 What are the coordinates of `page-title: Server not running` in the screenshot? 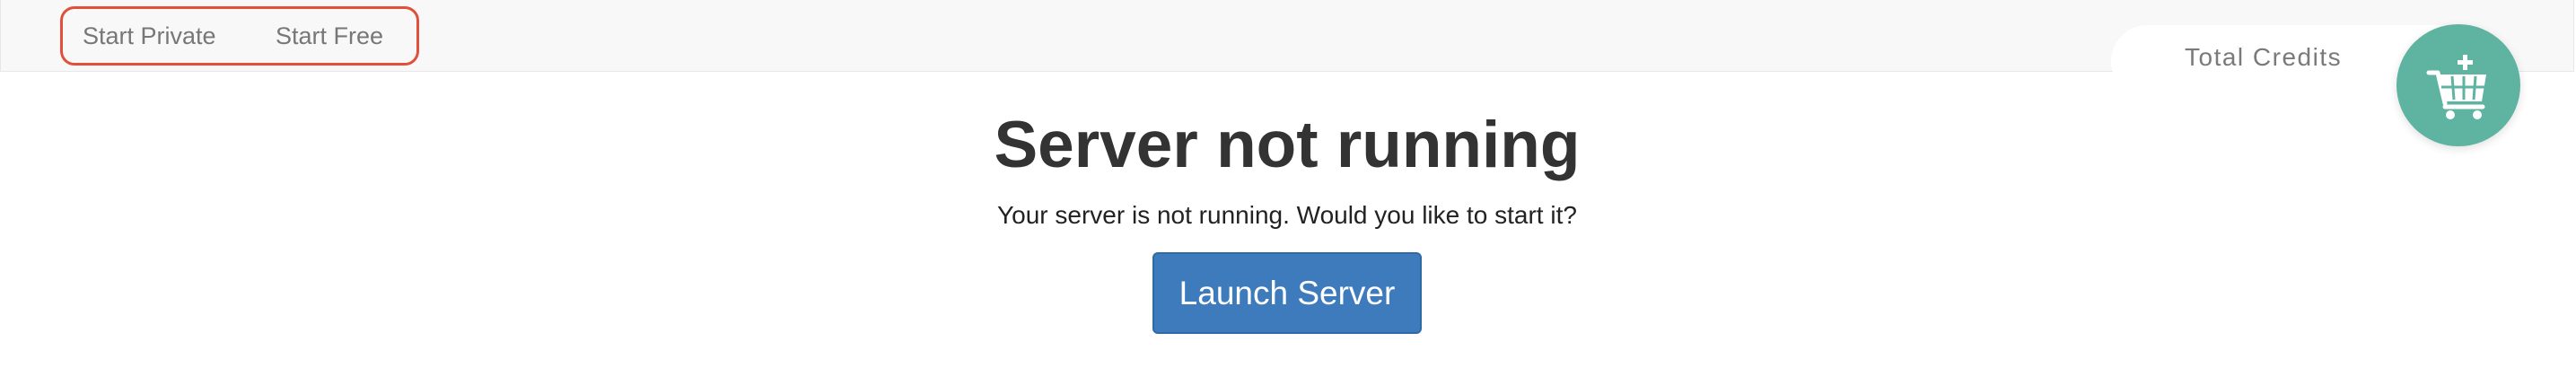 It's located at (1287, 145).